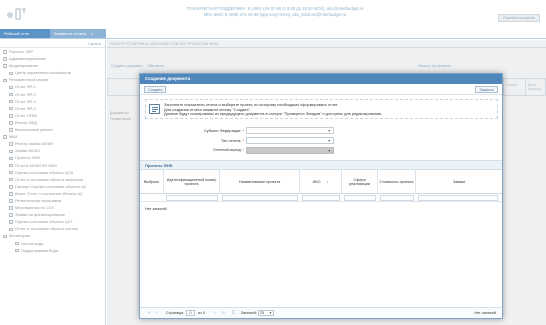 Image resolution: width=546 pixels, height=325 pixels. Describe the element at coordinates (52, 79) in the screenshot. I see `sidebar-item: Регламентный режим` at that location.